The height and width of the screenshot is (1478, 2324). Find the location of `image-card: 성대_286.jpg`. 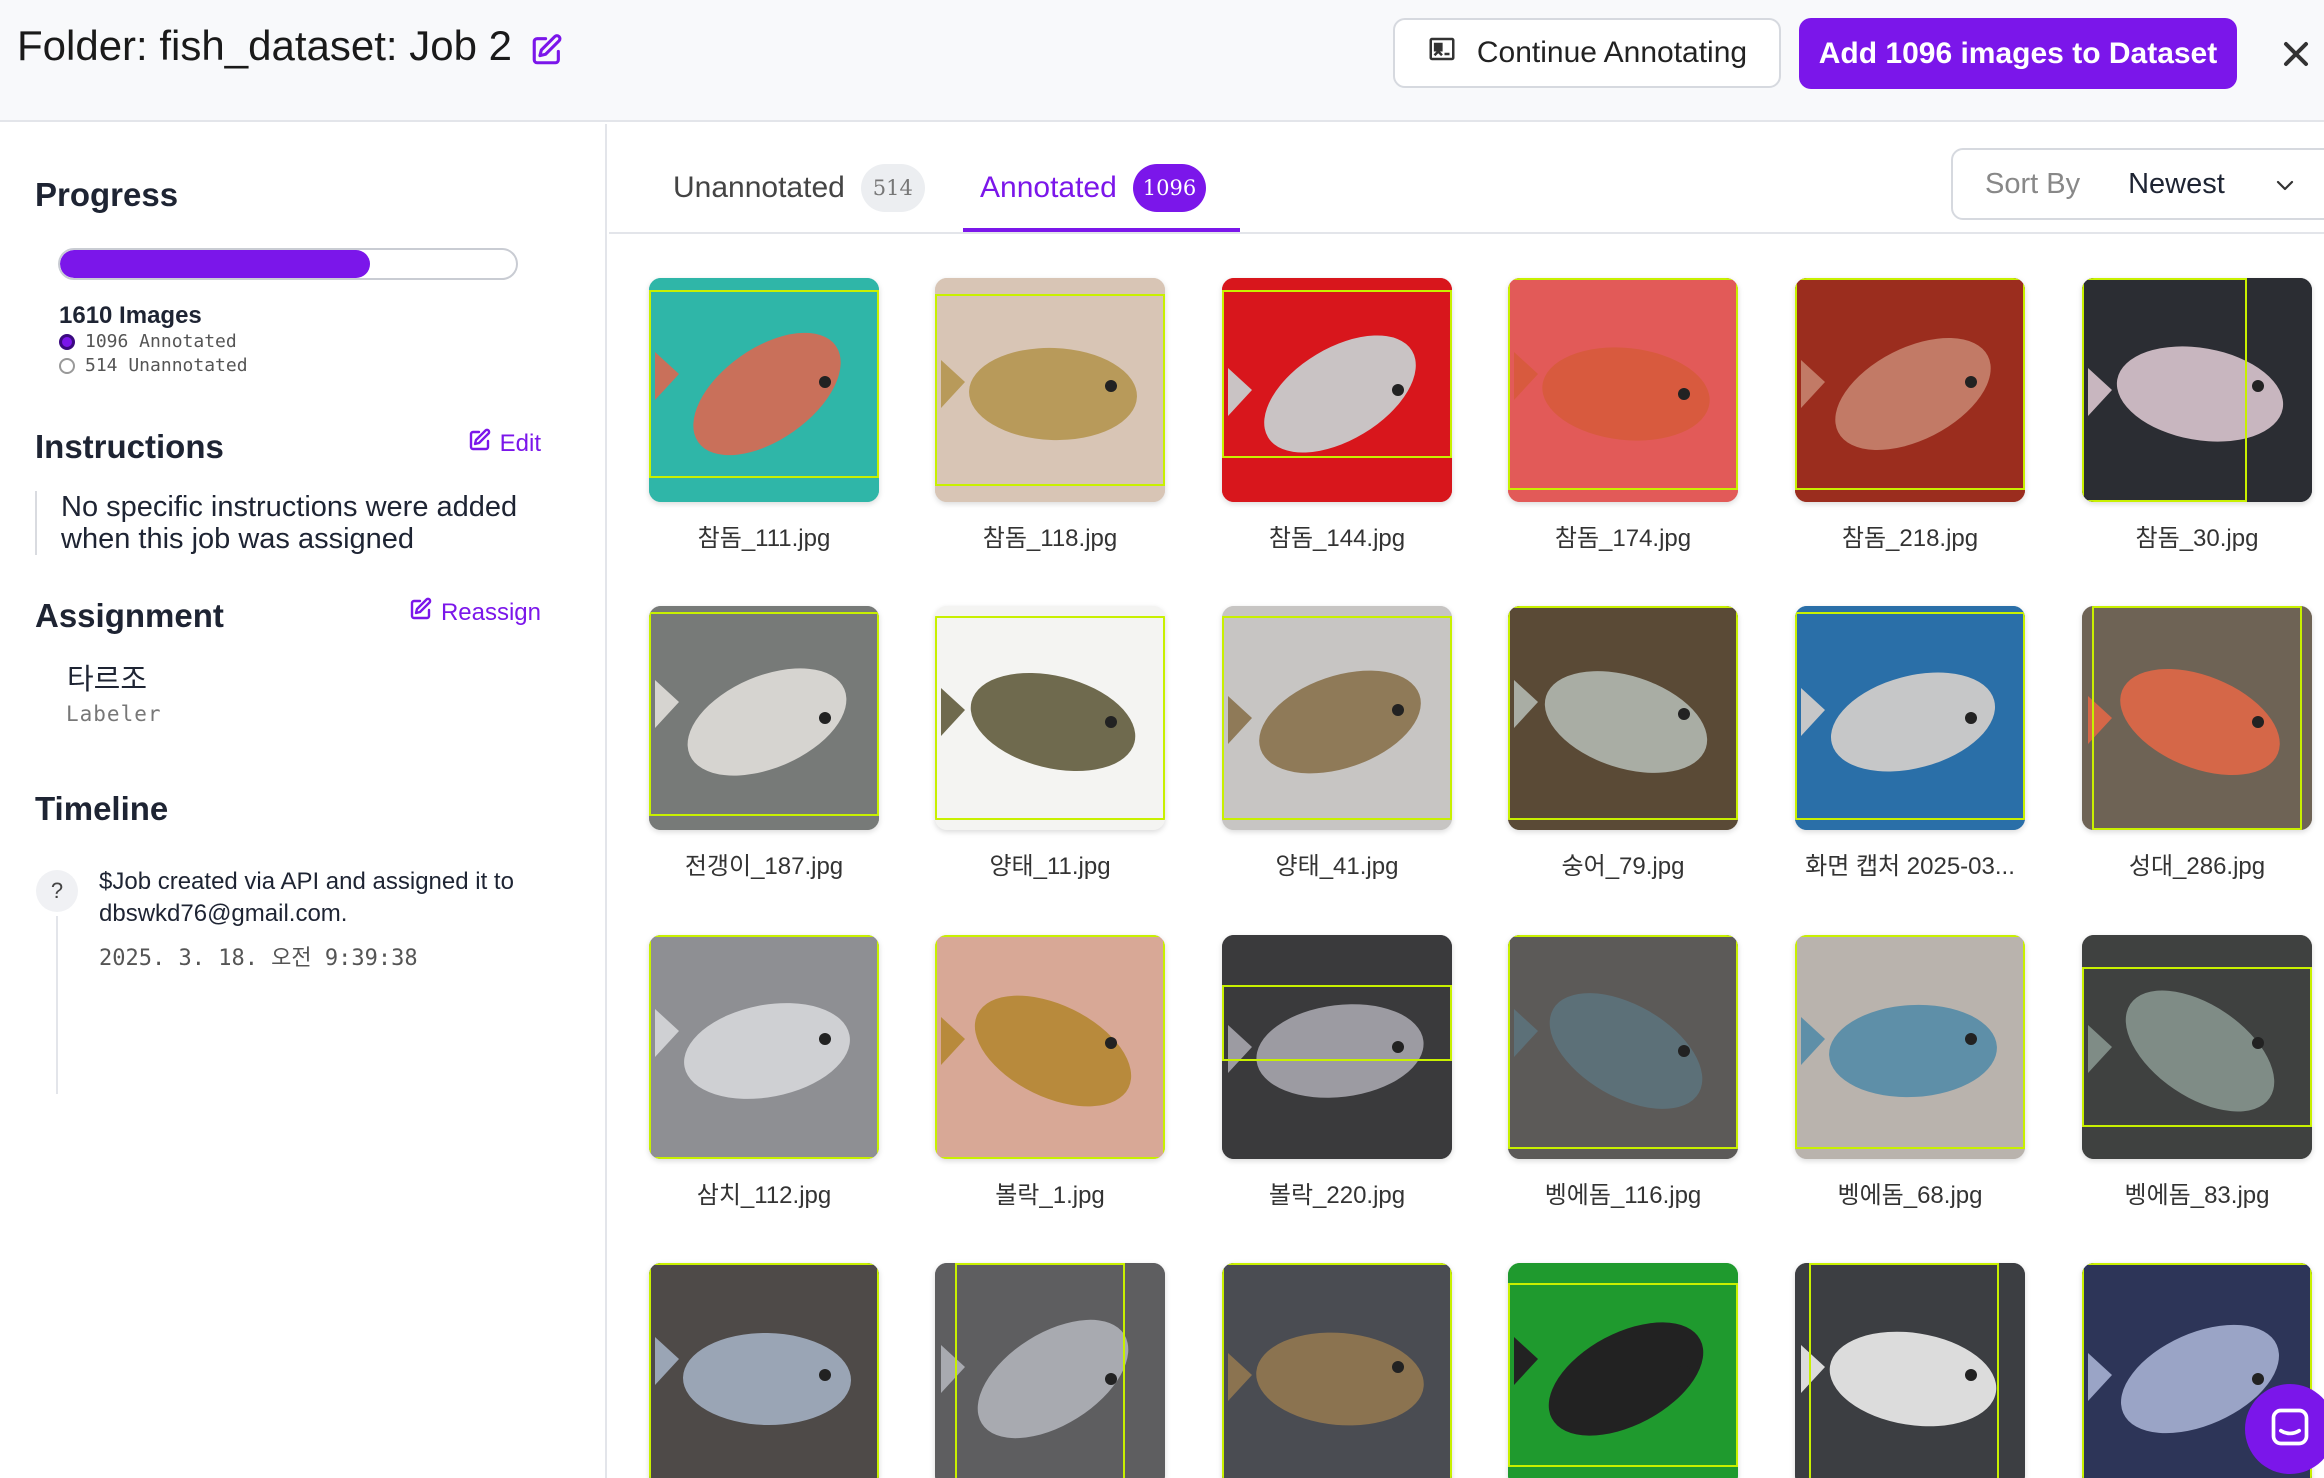

image-card: 성대_286.jpg is located at coordinates (2197, 743).